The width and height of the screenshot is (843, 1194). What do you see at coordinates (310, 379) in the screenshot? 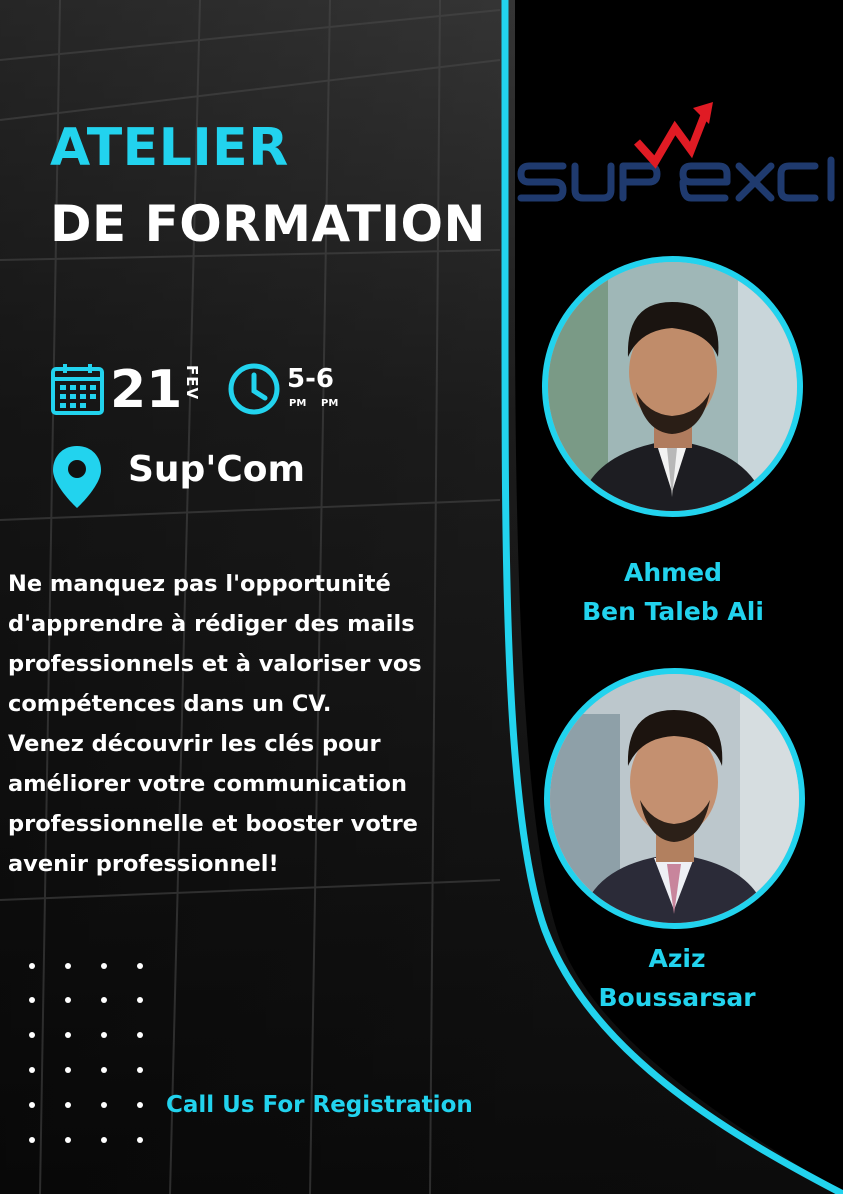
I see `event-time: 5-6` at bounding box center [310, 379].